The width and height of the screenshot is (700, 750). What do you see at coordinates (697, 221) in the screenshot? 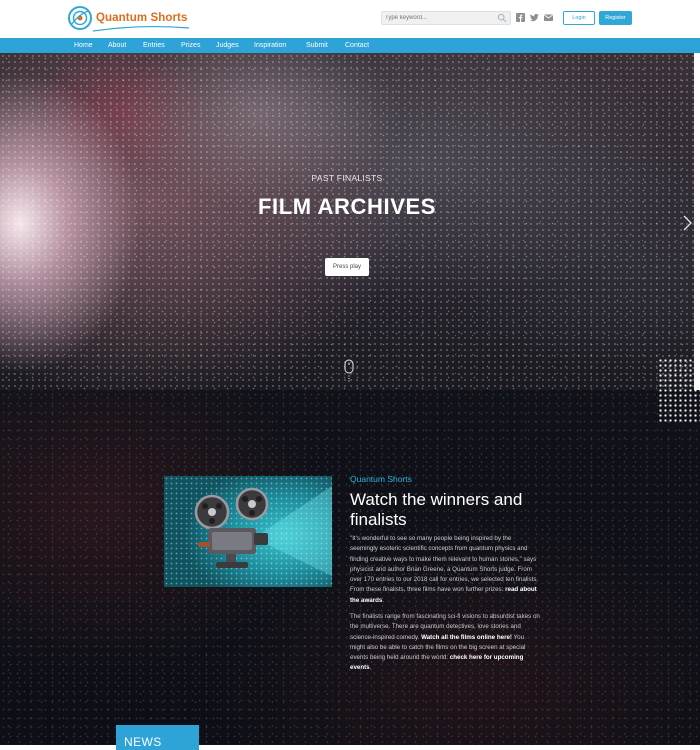
I see `page-edge-strip` at bounding box center [697, 221].